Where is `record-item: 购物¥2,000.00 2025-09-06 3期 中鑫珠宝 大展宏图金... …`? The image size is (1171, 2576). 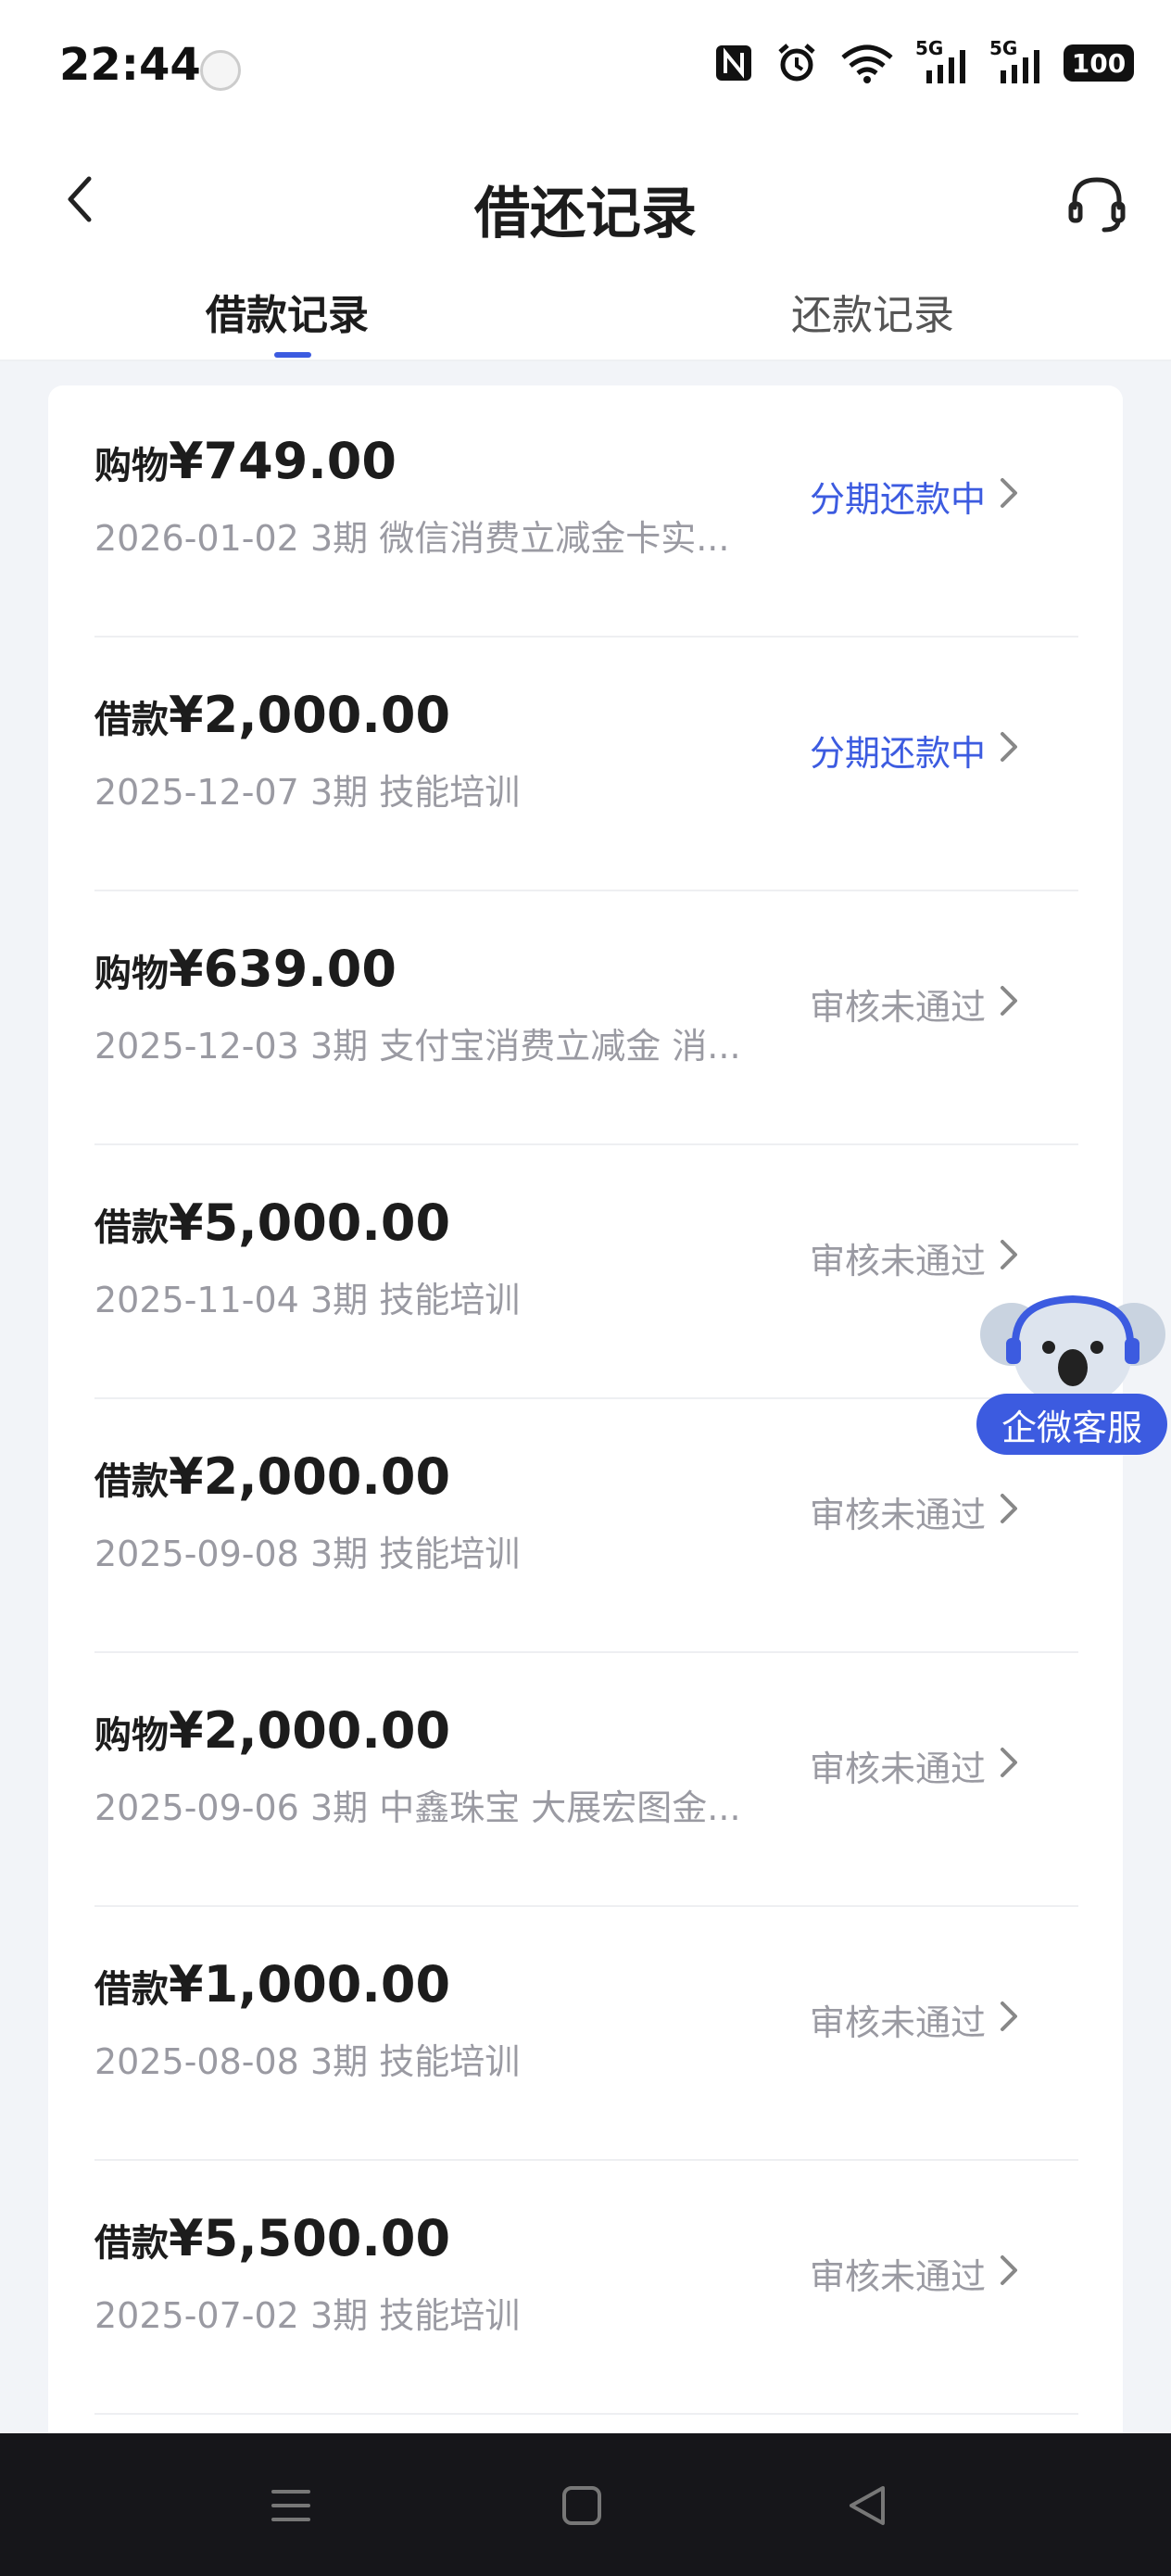 record-item: 购物¥2,000.00 2025-09-06 3期 中鑫珠宝 大展宏图金... … is located at coordinates (609, 1781).